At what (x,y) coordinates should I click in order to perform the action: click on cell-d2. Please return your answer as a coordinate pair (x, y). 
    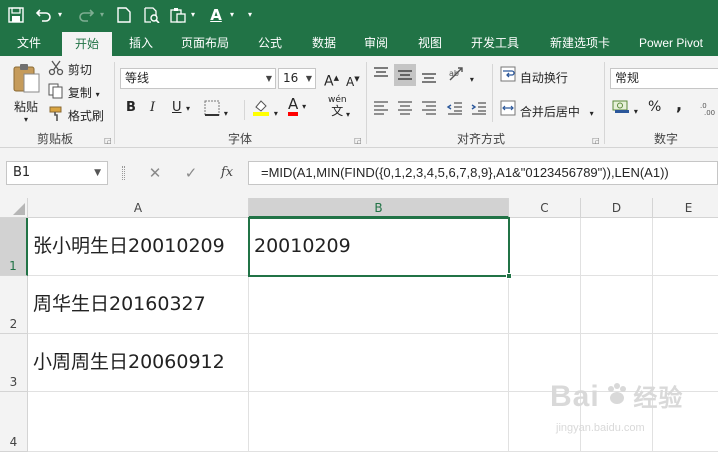
    Looking at the image, I should click on (617, 305).